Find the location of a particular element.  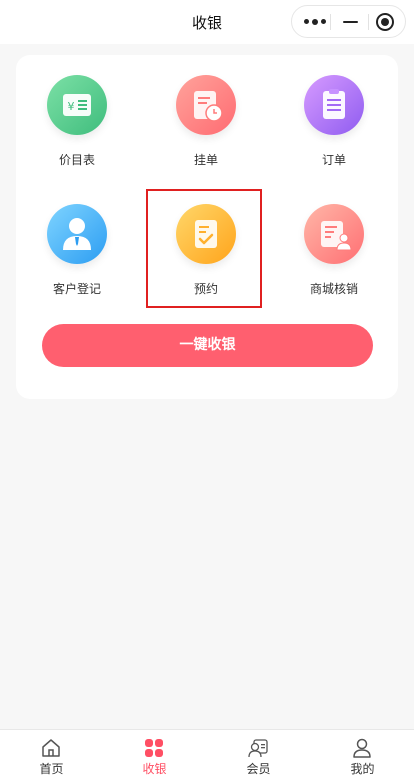

capsule-menu is located at coordinates (348, 21).